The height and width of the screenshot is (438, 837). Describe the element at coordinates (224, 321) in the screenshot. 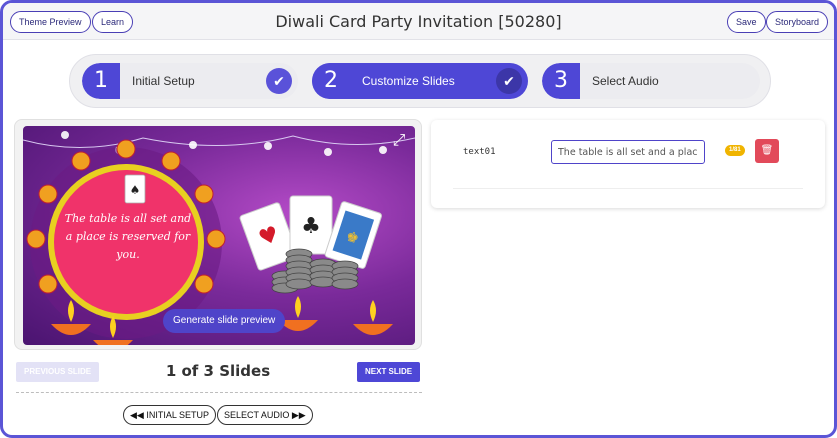

I see `generate-preview-button: Generate slide preview` at that location.